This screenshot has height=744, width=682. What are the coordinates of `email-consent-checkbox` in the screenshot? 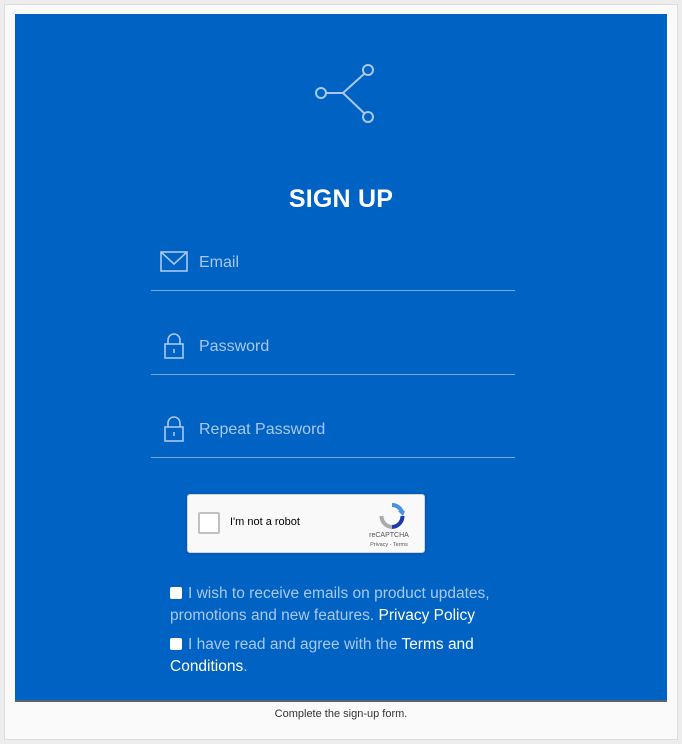 It's located at (176, 593).